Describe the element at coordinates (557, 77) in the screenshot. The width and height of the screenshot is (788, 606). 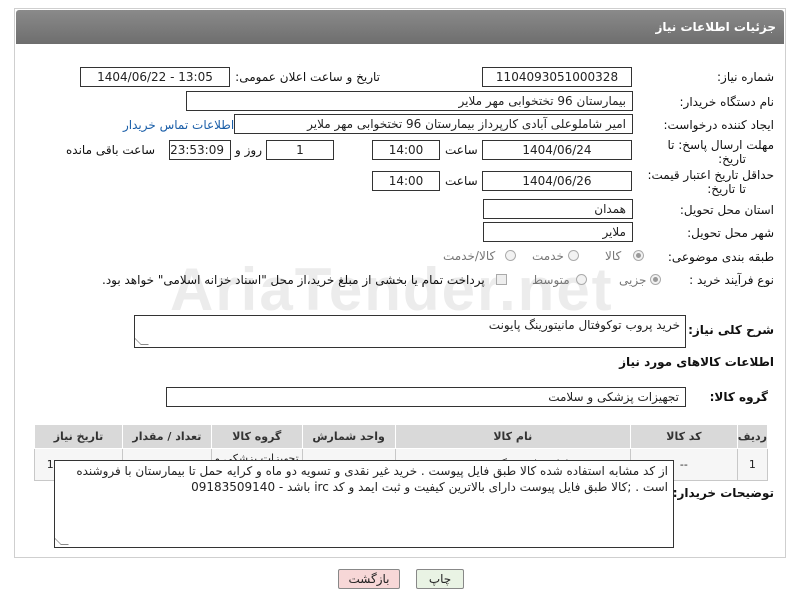
I see `need-number-field: 1104093051000328` at that location.